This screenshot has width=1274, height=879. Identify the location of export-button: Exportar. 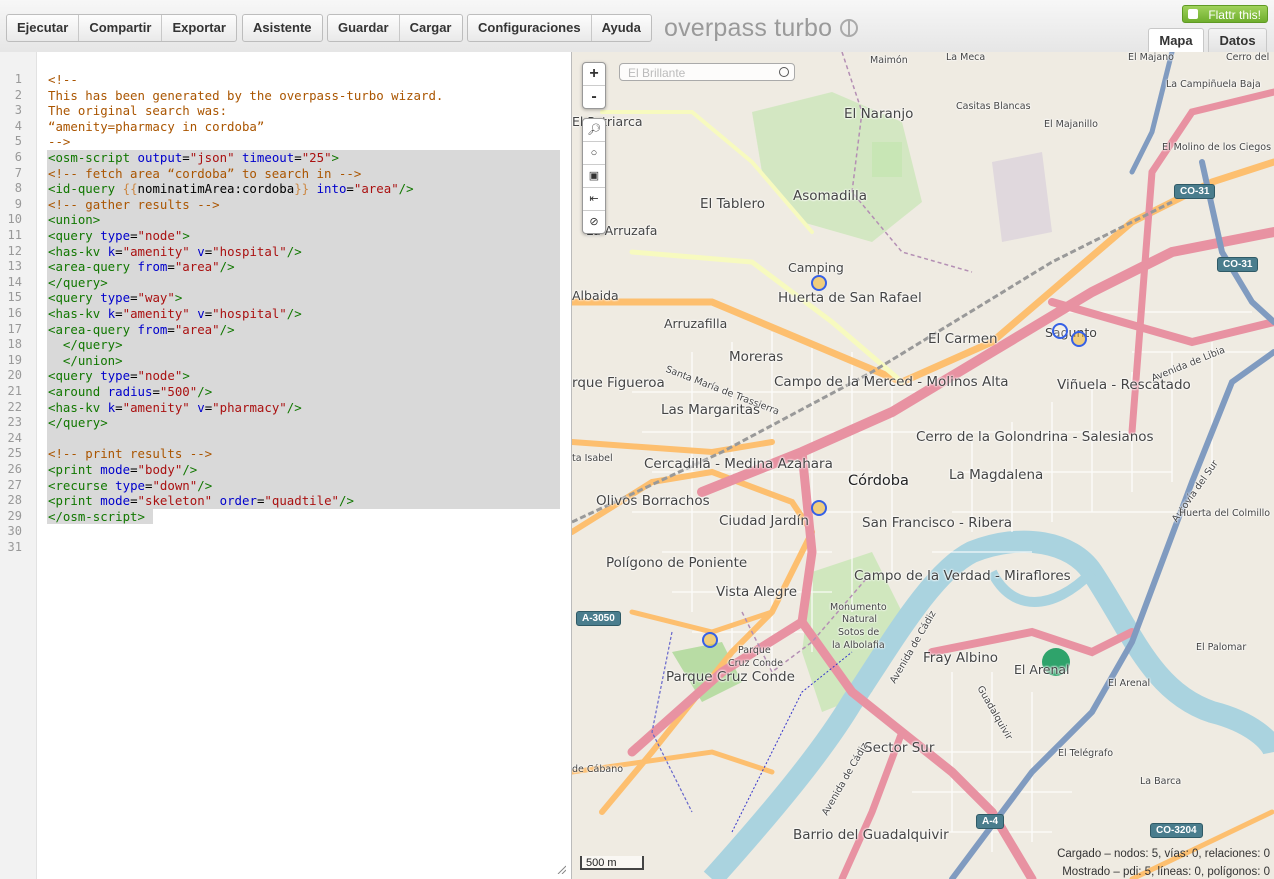
(198, 28).